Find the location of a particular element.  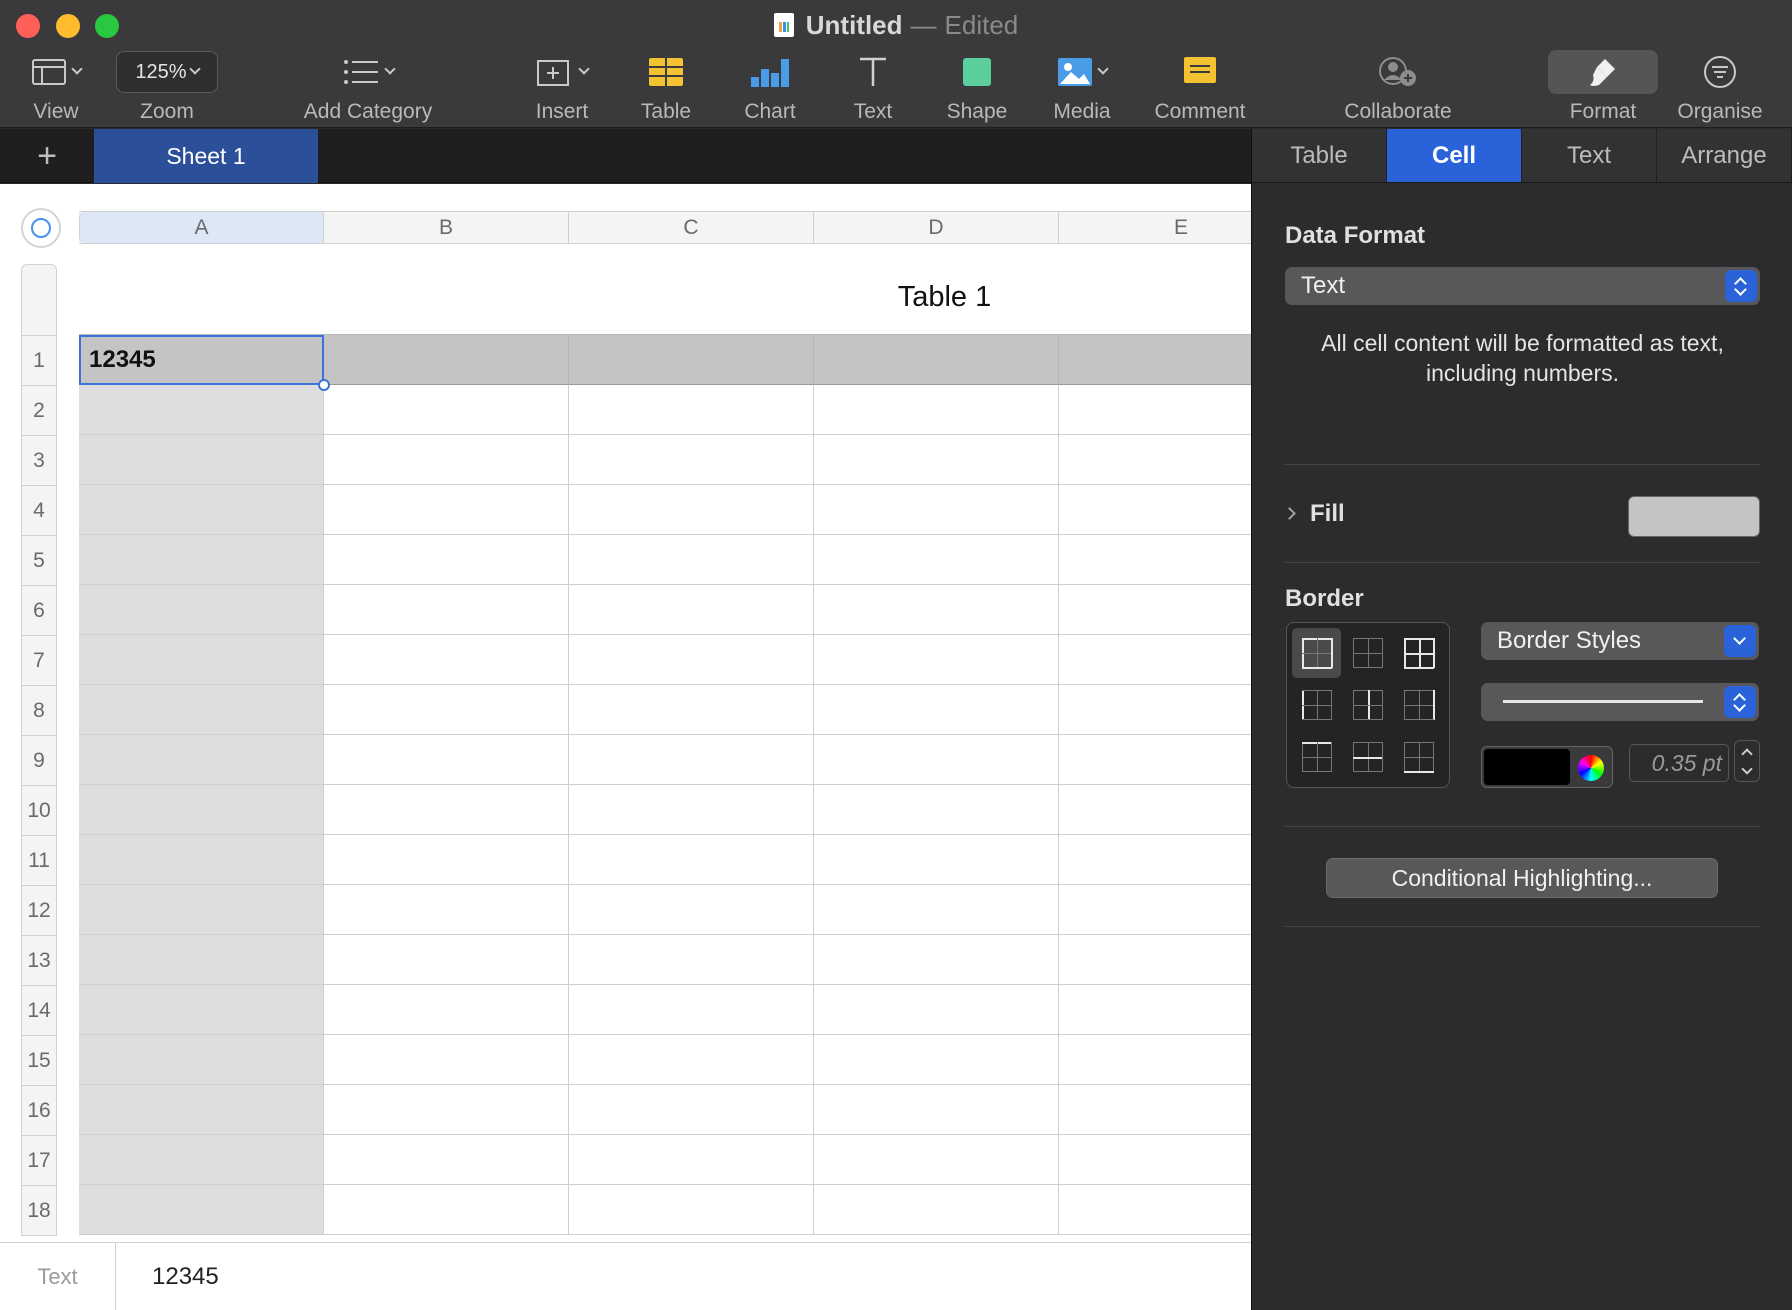

row-header-16: 16 is located at coordinates (39, 1110).